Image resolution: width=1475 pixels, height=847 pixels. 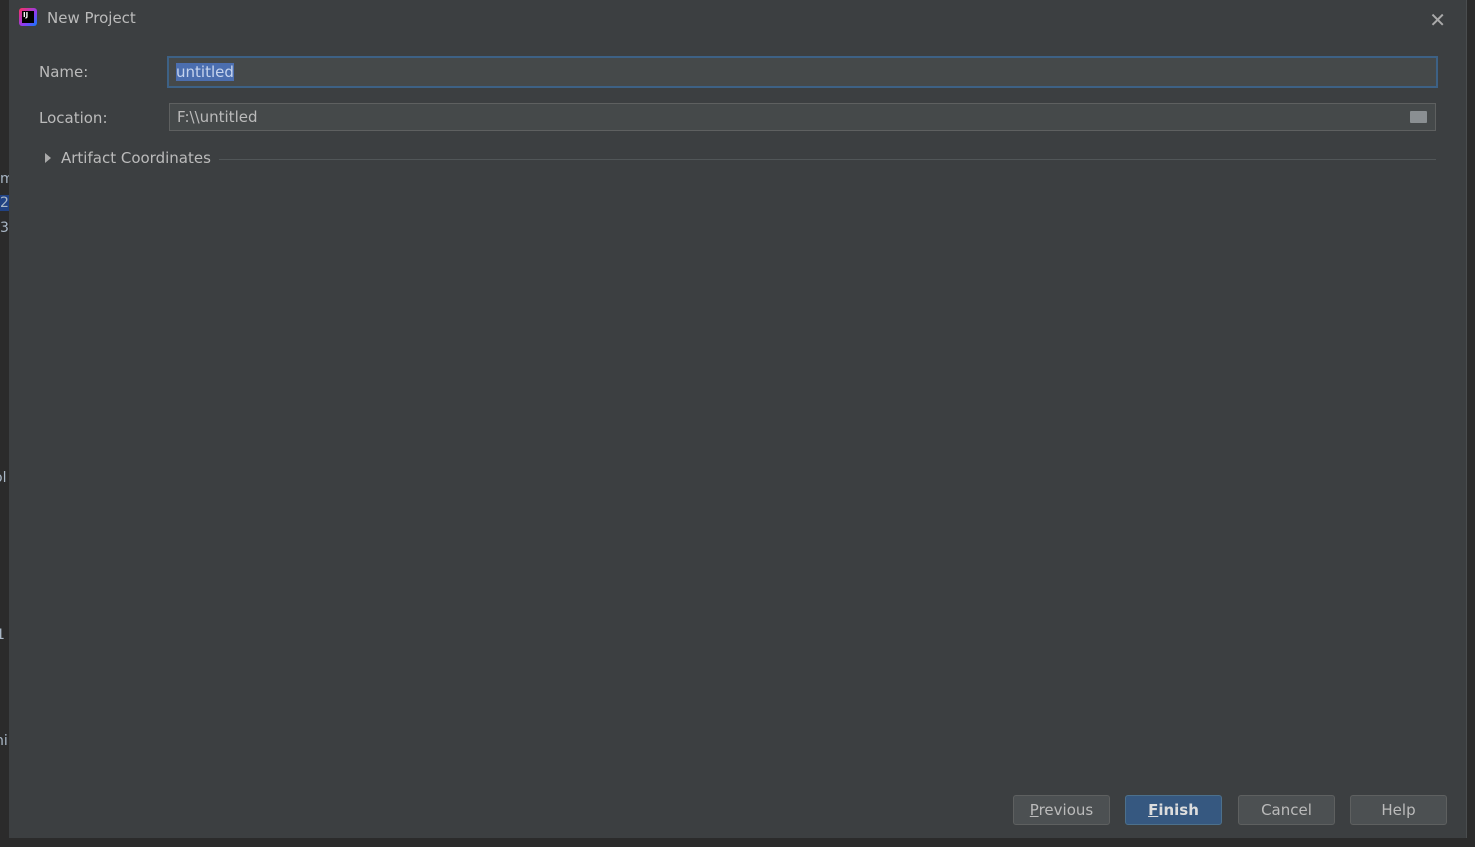 What do you see at coordinates (802, 117) in the screenshot?
I see `location-input: F:\\untitled` at bounding box center [802, 117].